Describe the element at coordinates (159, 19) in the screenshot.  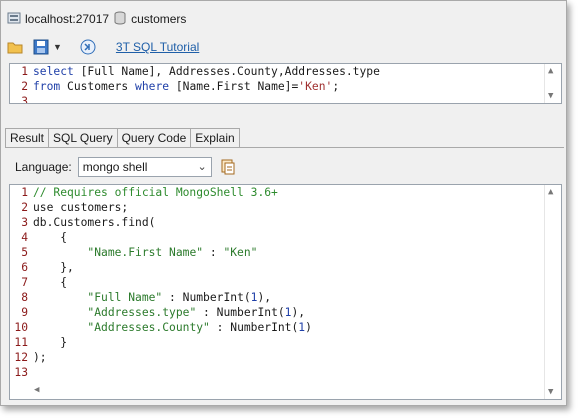
I see `database-label: customers` at that location.